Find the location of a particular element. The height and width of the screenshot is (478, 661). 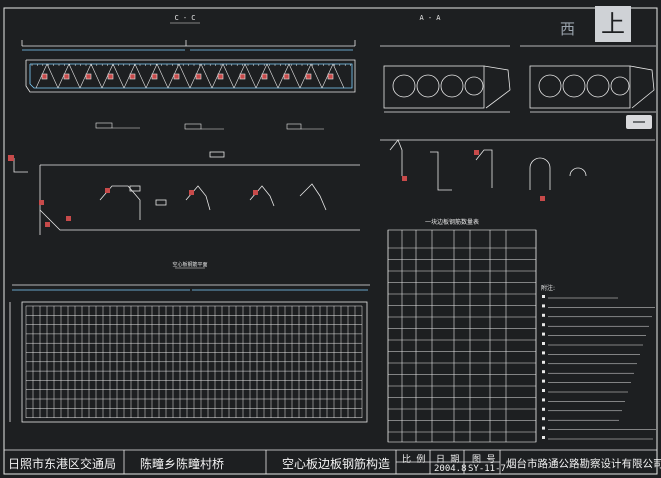

table-title: 一块边板钢筋数量表 is located at coordinates (452, 222).